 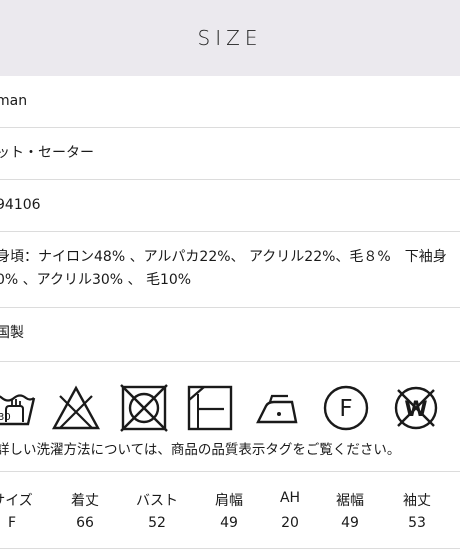 I want to click on size-table-header: 肩幅, so click(x=229, y=501).